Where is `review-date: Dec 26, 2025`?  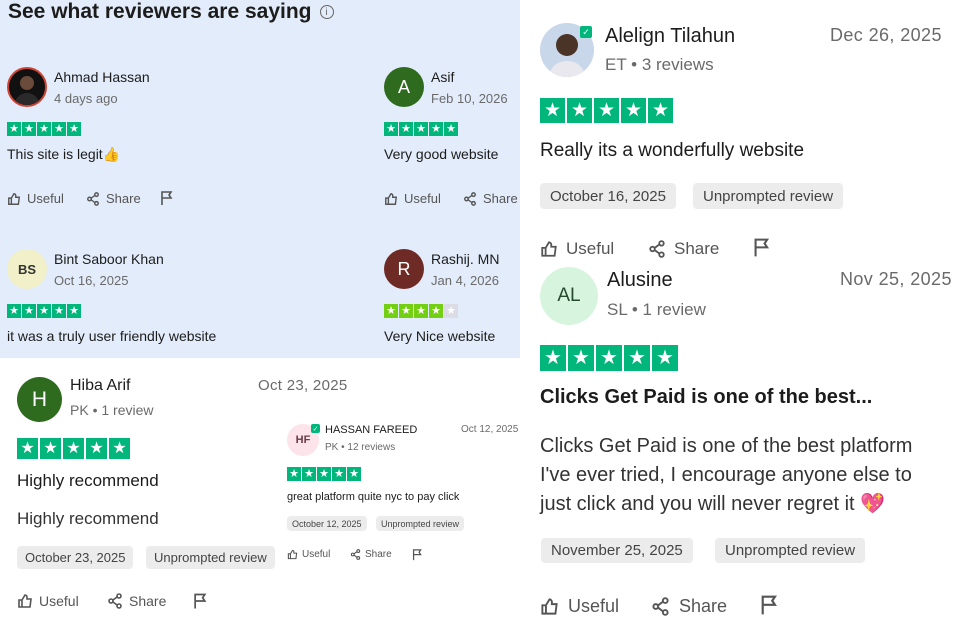
review-date: Dec 26, 2025 is located at coordinates (886, 35).